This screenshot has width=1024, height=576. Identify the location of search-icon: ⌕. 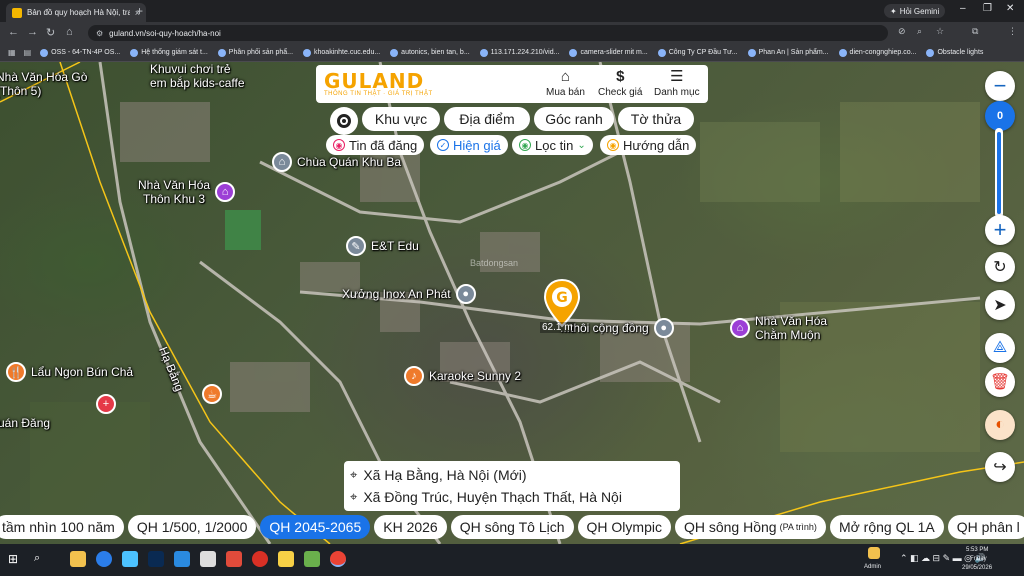
(37, 558).